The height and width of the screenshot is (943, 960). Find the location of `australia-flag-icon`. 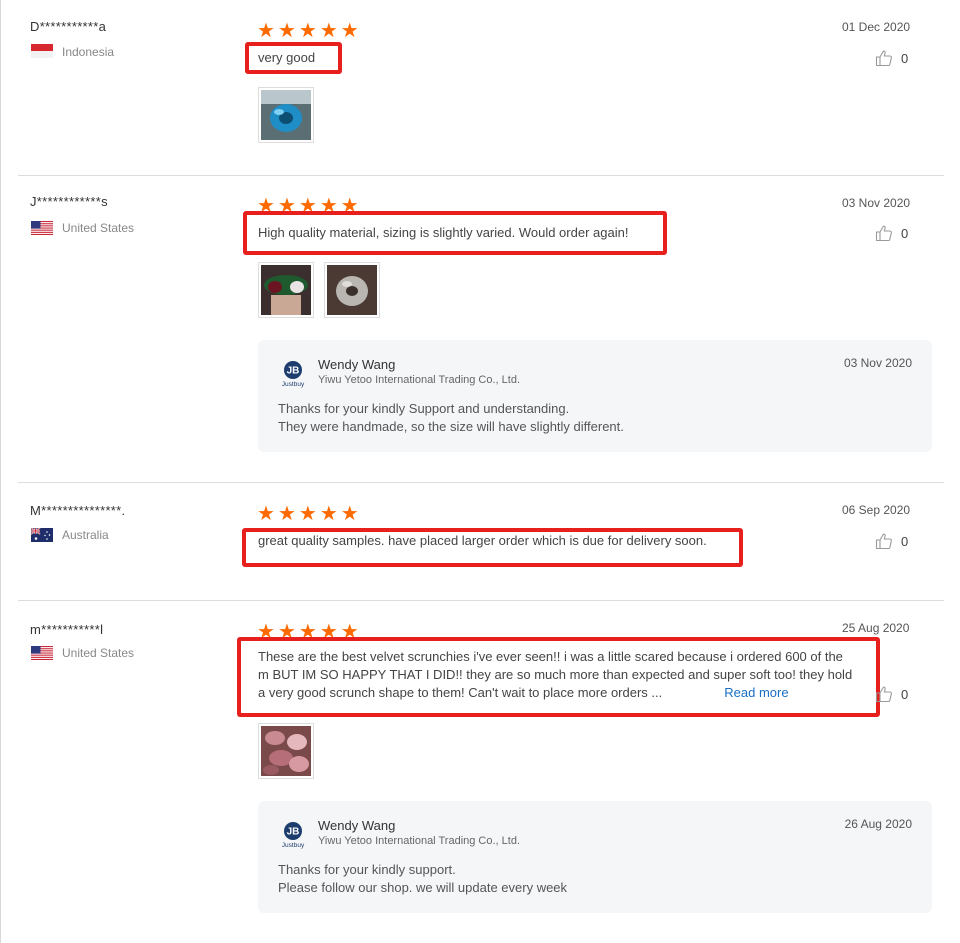

australia-flag-icon is located at coordinates (42, 535).